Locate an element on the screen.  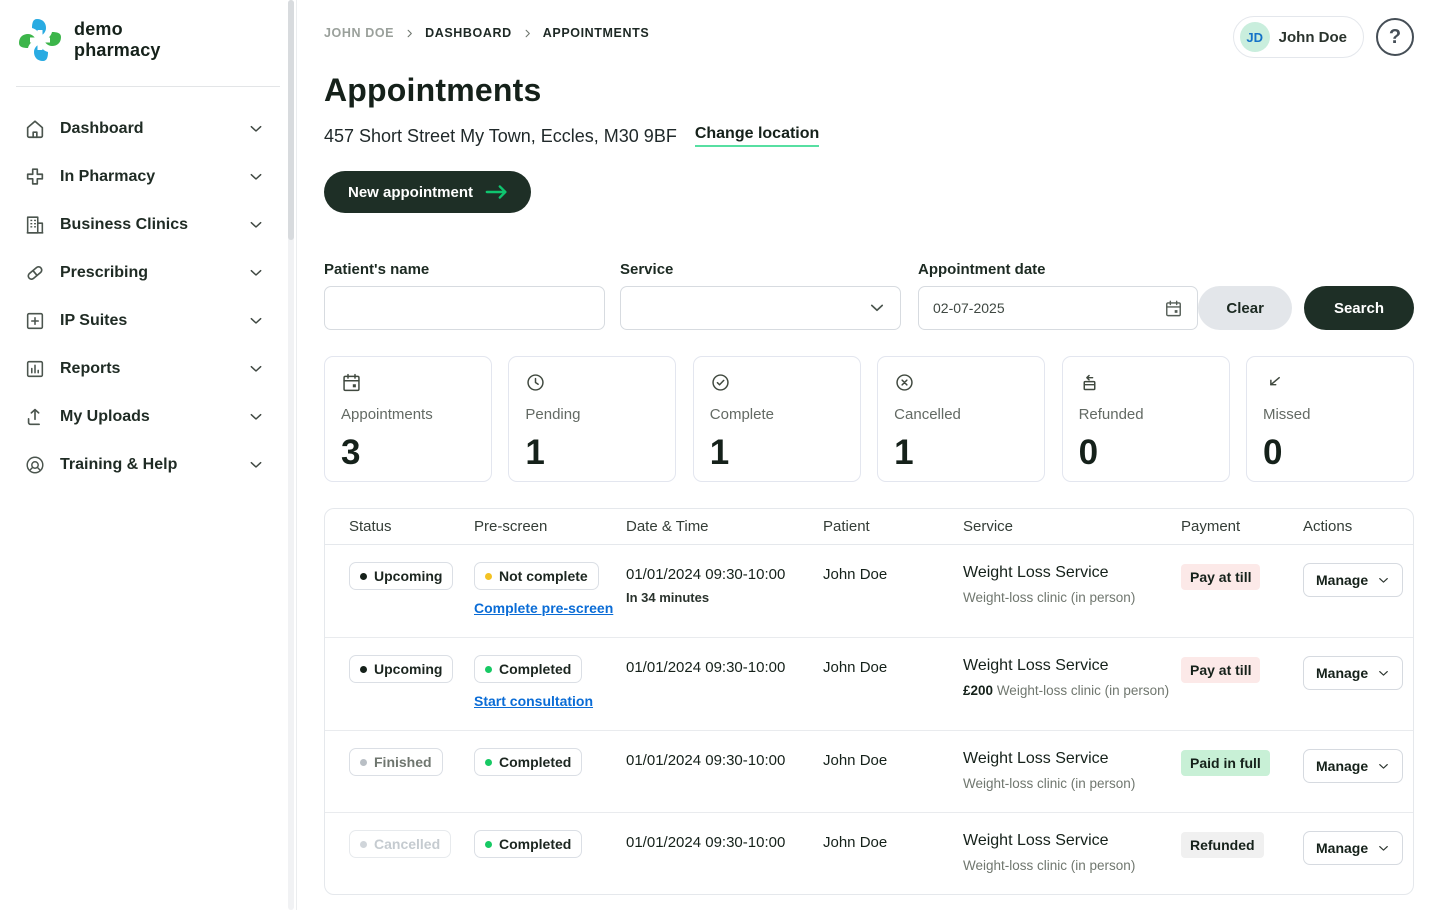
sidebar-item-ip-suites: IP Suites is located at coordinates (148, 321).